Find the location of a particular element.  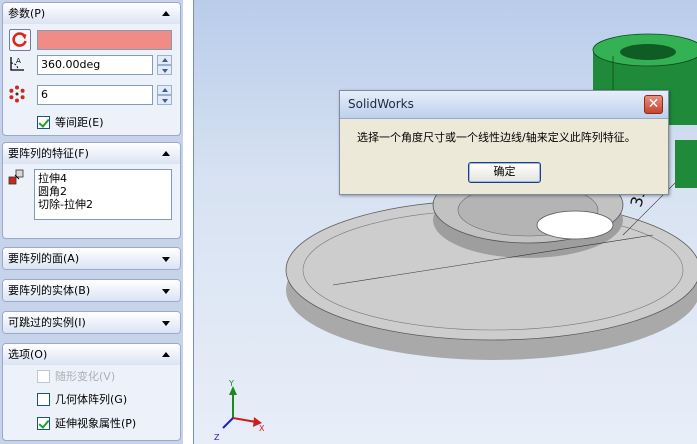

angle-value: 360.00deg is located at coordinates (71, 64).